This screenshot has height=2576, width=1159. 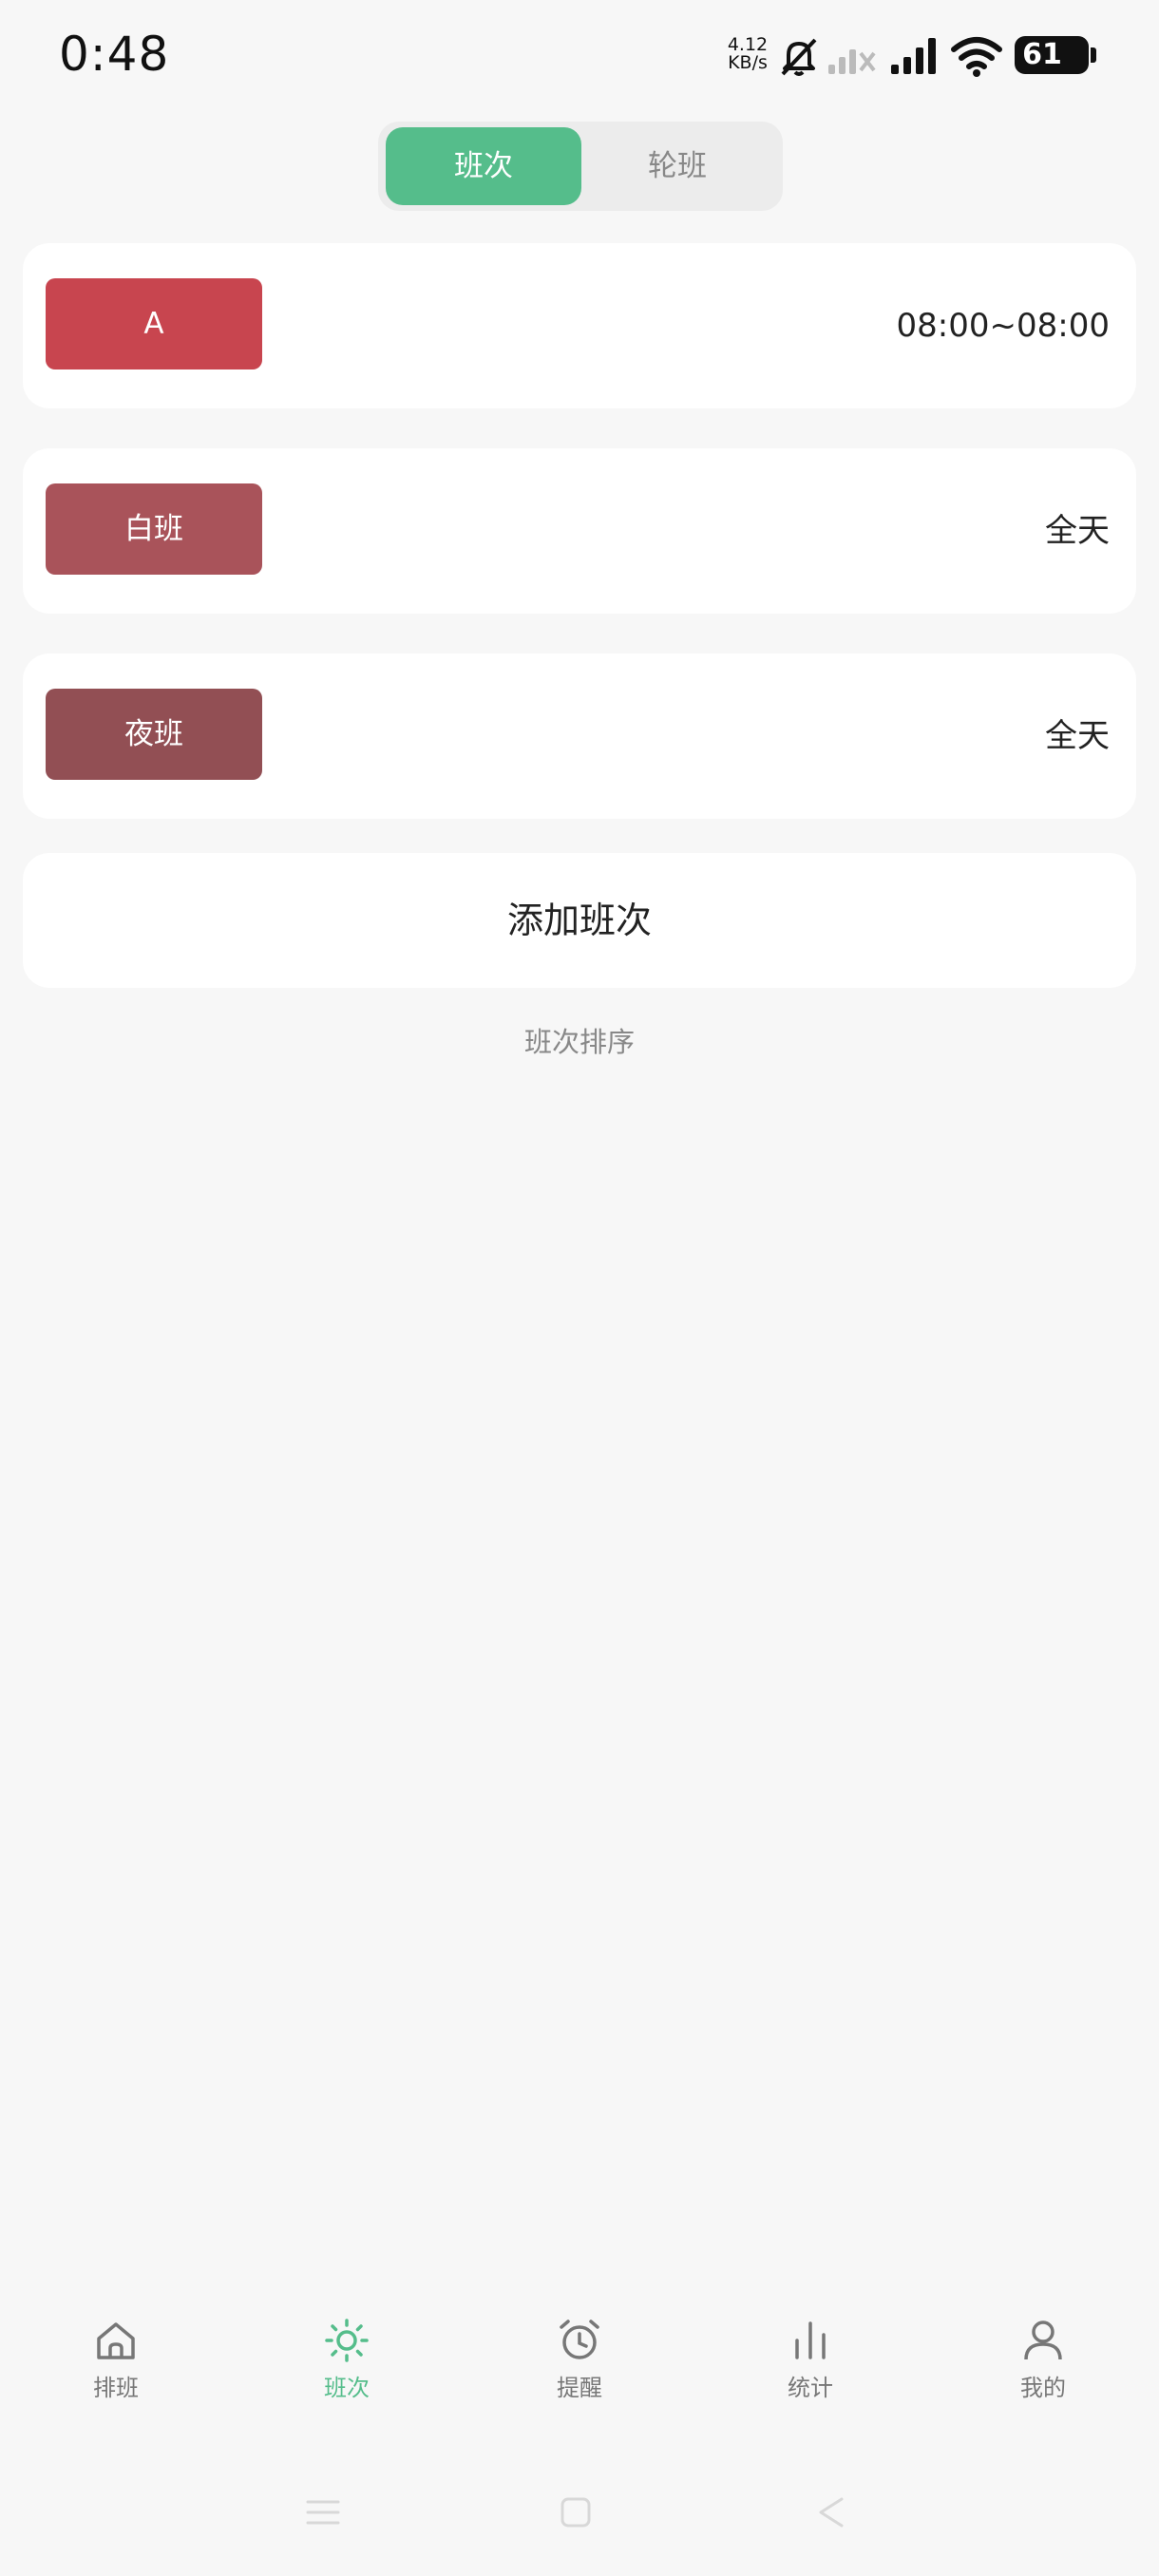 I want to click on nav-item-shifts: 班次, so click(x=347, y=2360).